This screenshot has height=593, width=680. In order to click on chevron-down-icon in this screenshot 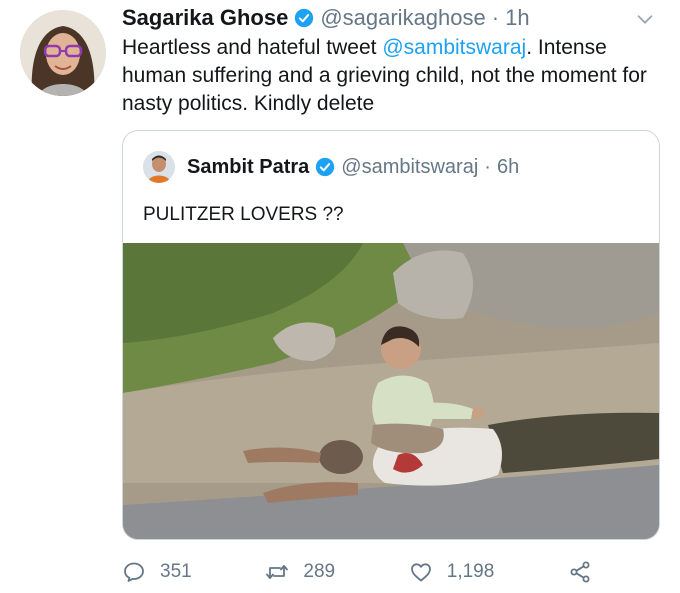, I will do `click(645, 19)`.